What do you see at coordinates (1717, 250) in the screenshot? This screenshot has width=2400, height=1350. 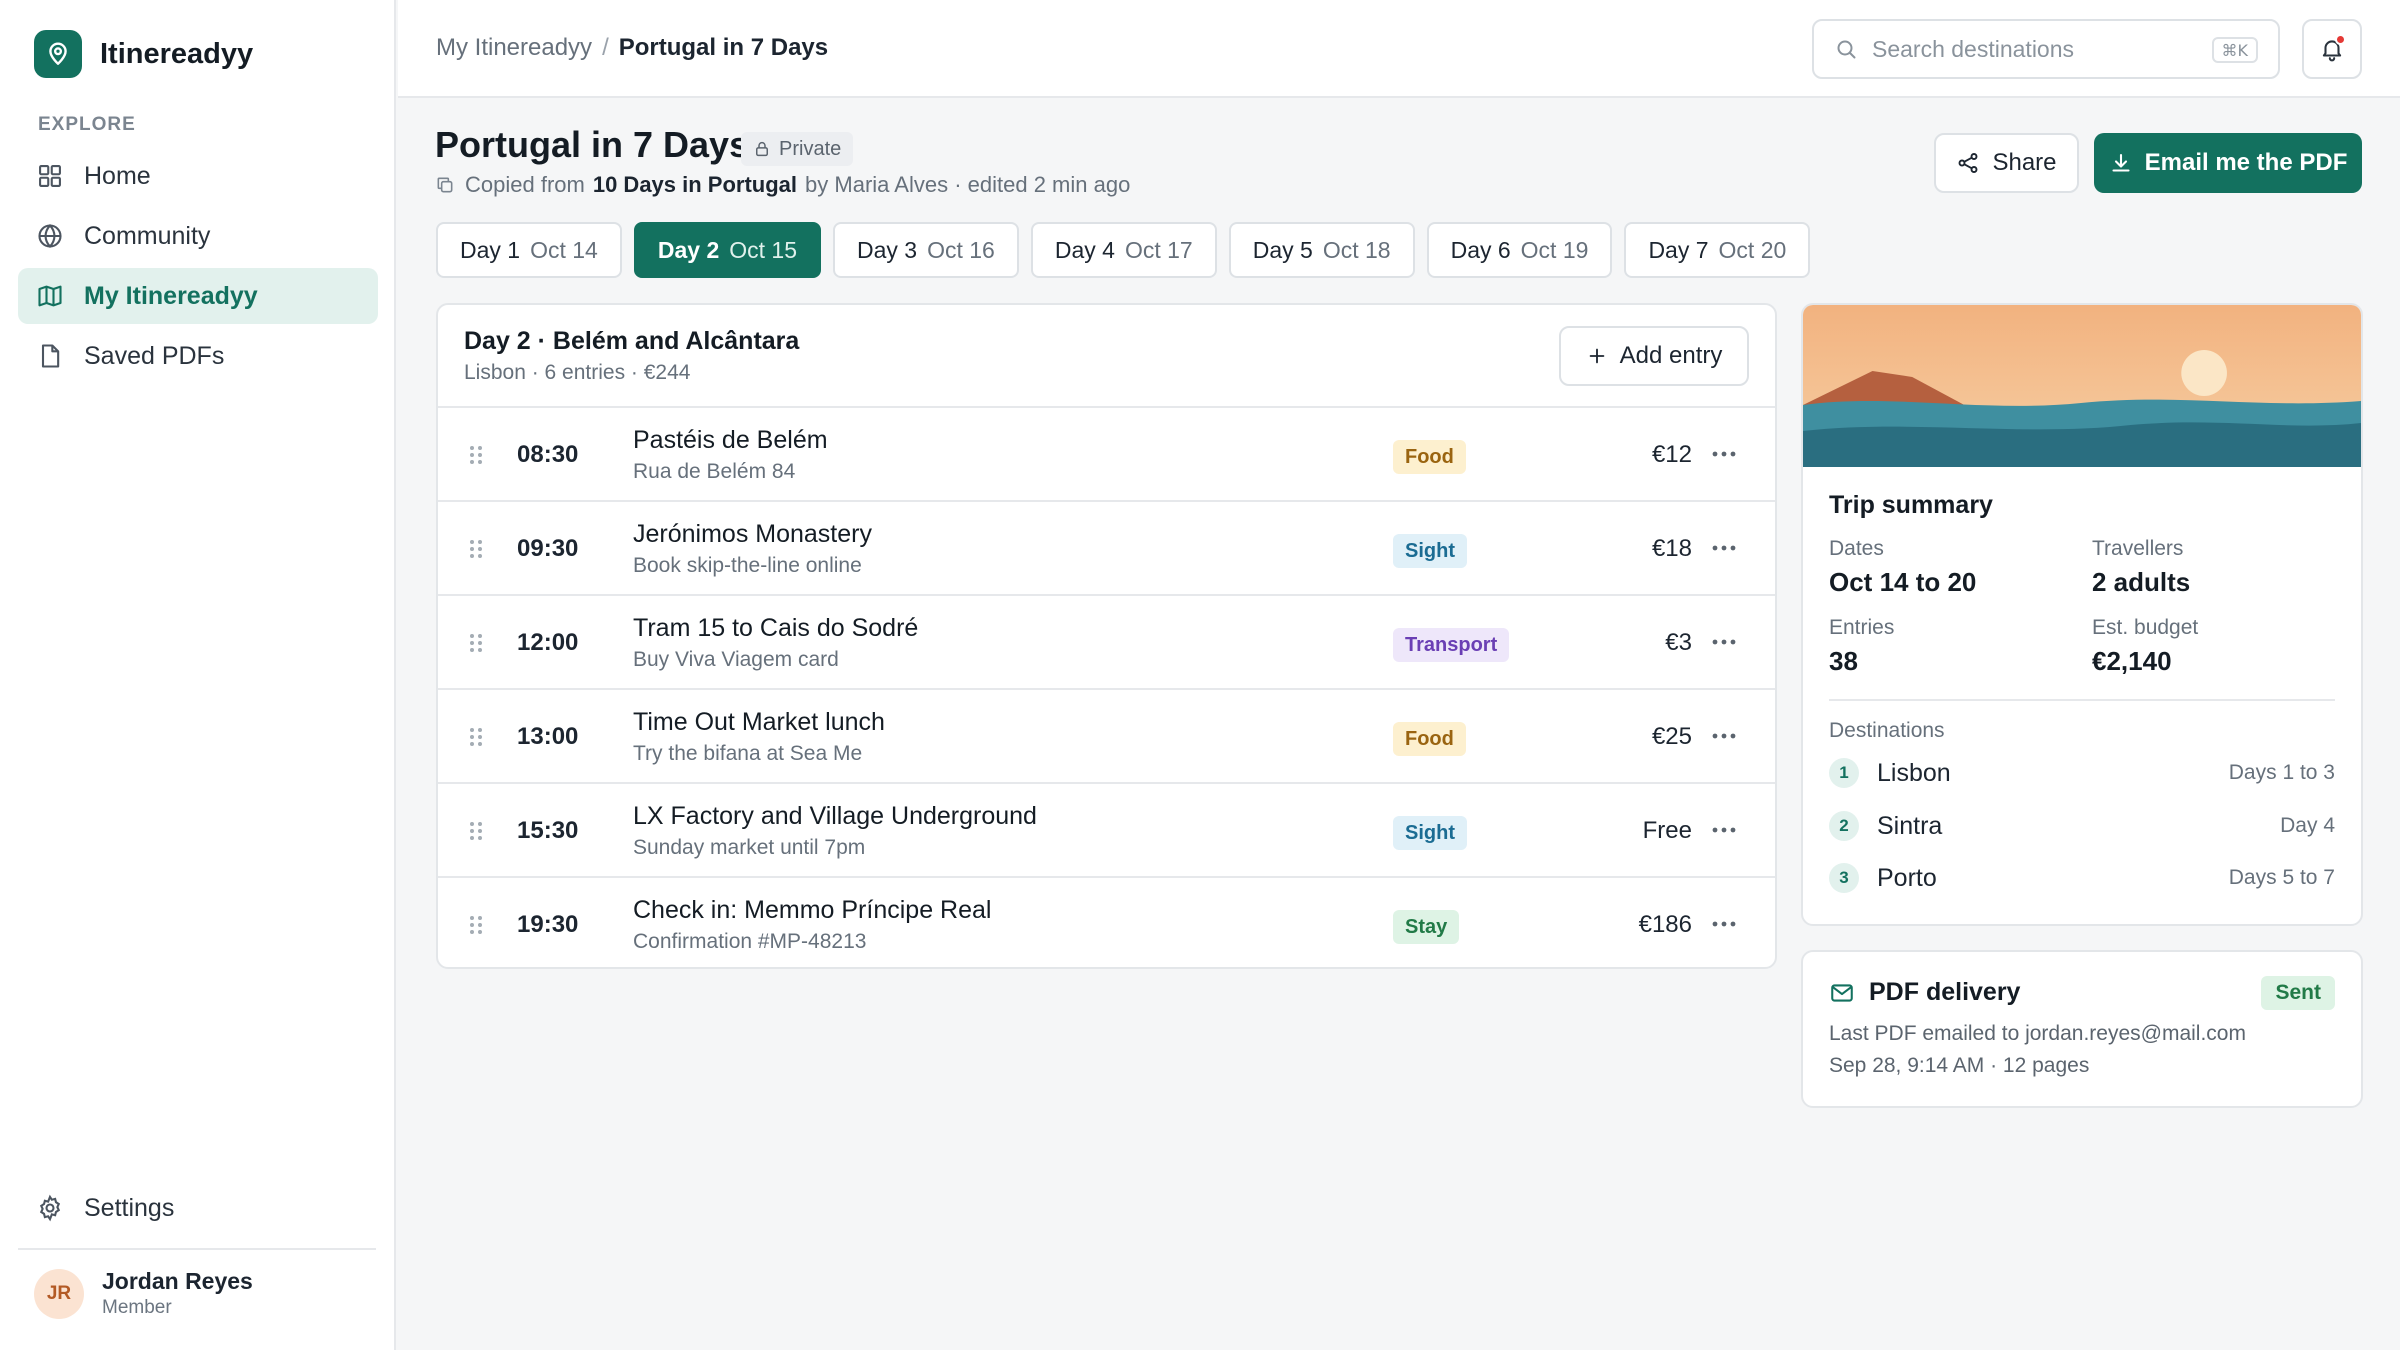 I see `tab-day-7: Day 7 Oct 20` at bounding box center [1717, 250].